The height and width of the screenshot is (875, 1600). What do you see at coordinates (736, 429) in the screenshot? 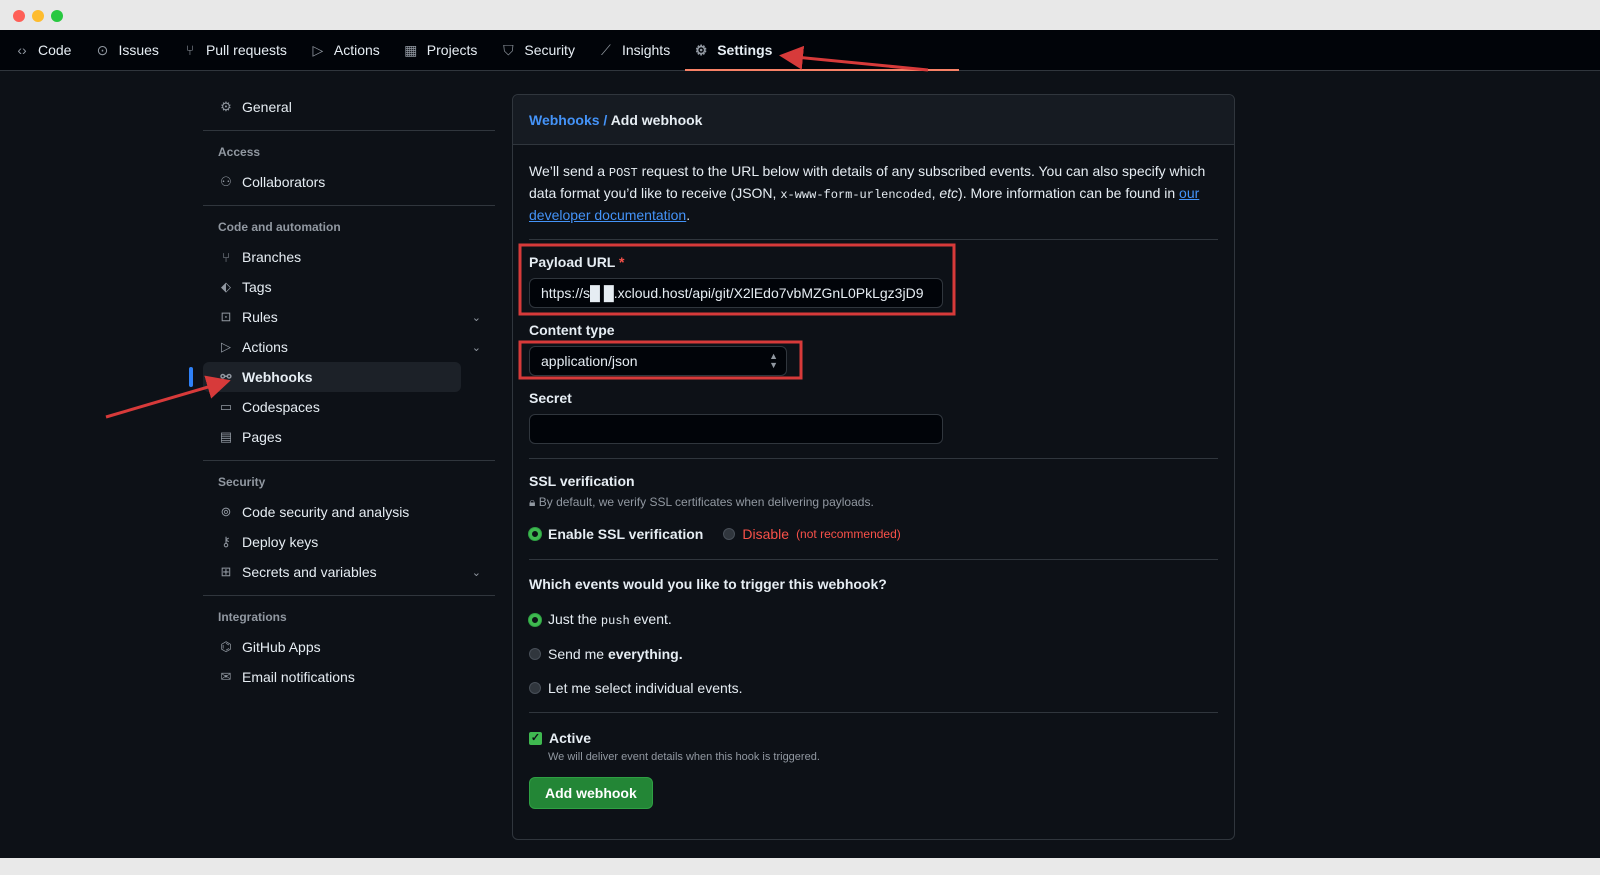
I see `secret-input` at bounding box center [736, 429].